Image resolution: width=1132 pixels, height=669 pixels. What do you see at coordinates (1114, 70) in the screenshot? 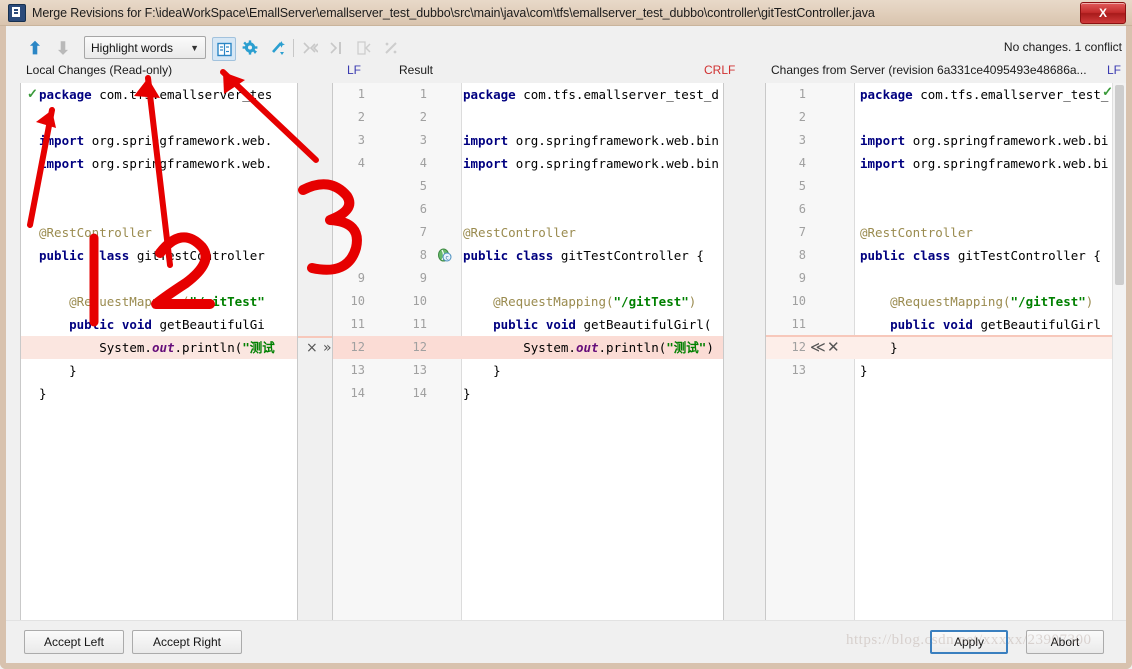
I see `right-line-separator: LF` at bounding box center [1114, 70].